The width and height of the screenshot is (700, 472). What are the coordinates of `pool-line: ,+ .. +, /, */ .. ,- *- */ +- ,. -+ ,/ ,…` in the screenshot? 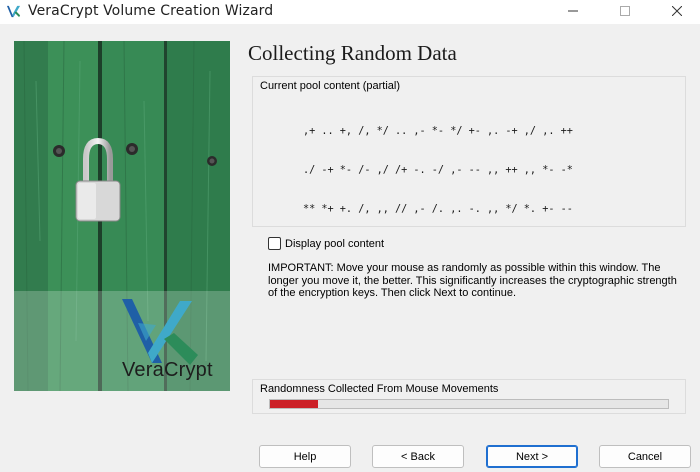 It's located at (438, 131).